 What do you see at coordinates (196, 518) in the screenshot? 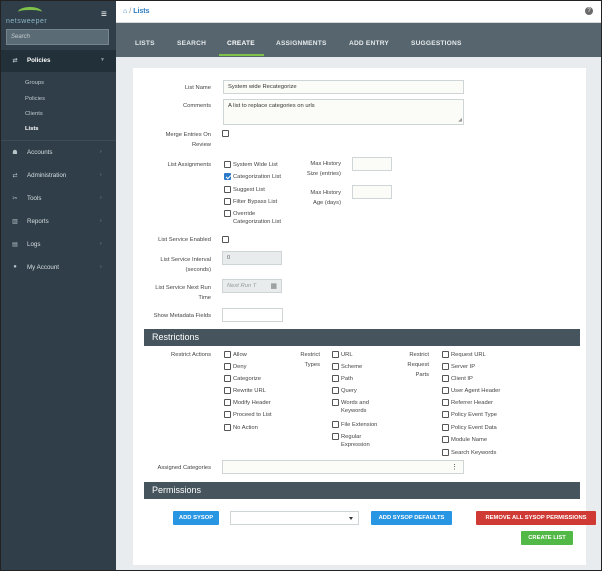
I see `add-sysop-button: ADD SYSOP` at bounding box center [196, 518].